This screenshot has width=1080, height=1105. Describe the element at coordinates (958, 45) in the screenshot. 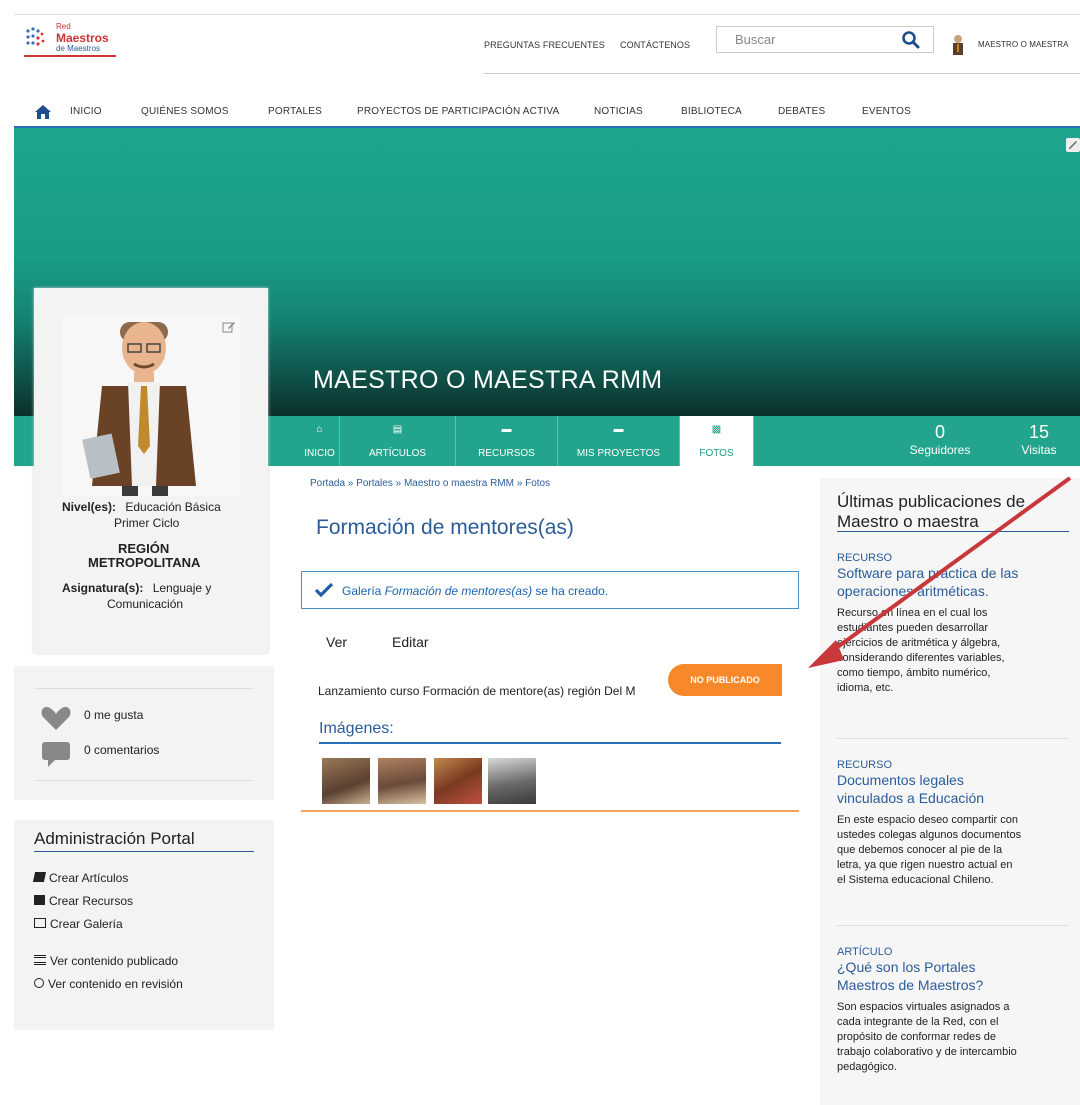

I see `user-avatar` at that location.